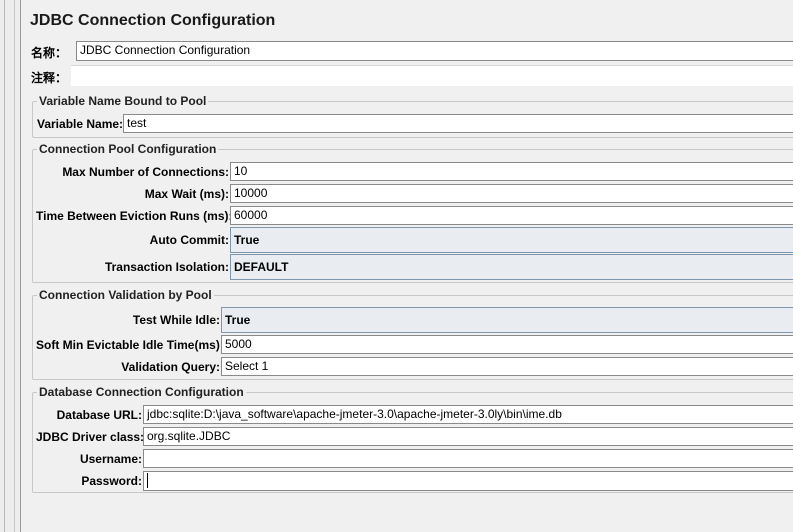 This screenshot has width=793, height=532. I want to click on variable-name-label: Variable Name:, so click(80, 124).